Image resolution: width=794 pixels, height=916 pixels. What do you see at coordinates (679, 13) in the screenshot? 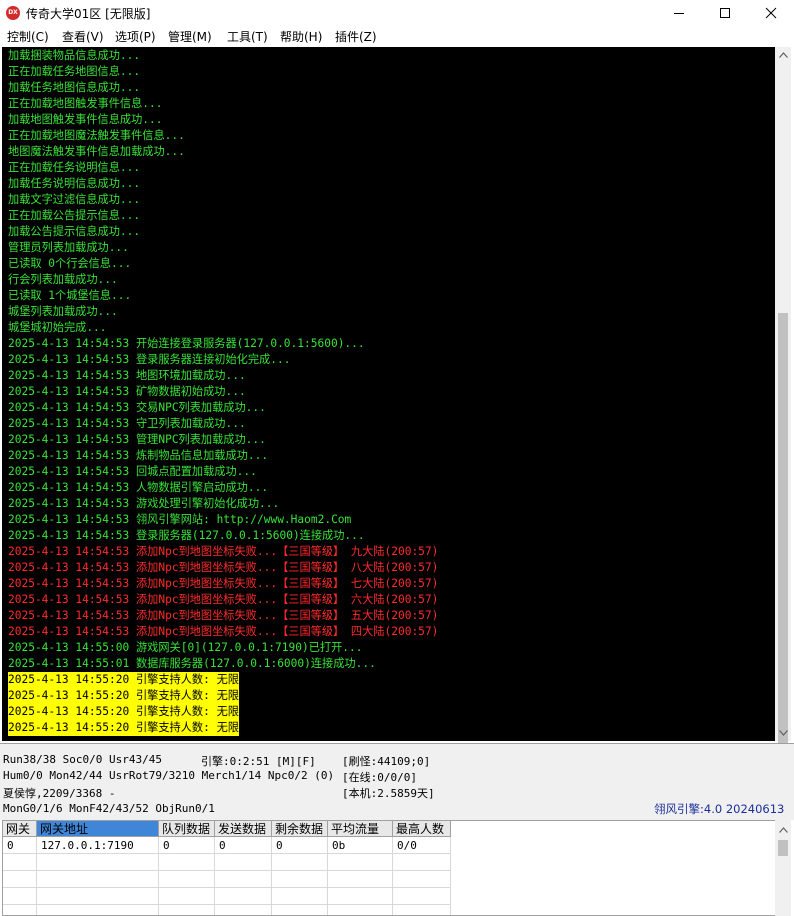
I see `minimize-button` at bounding box center [679, 13].